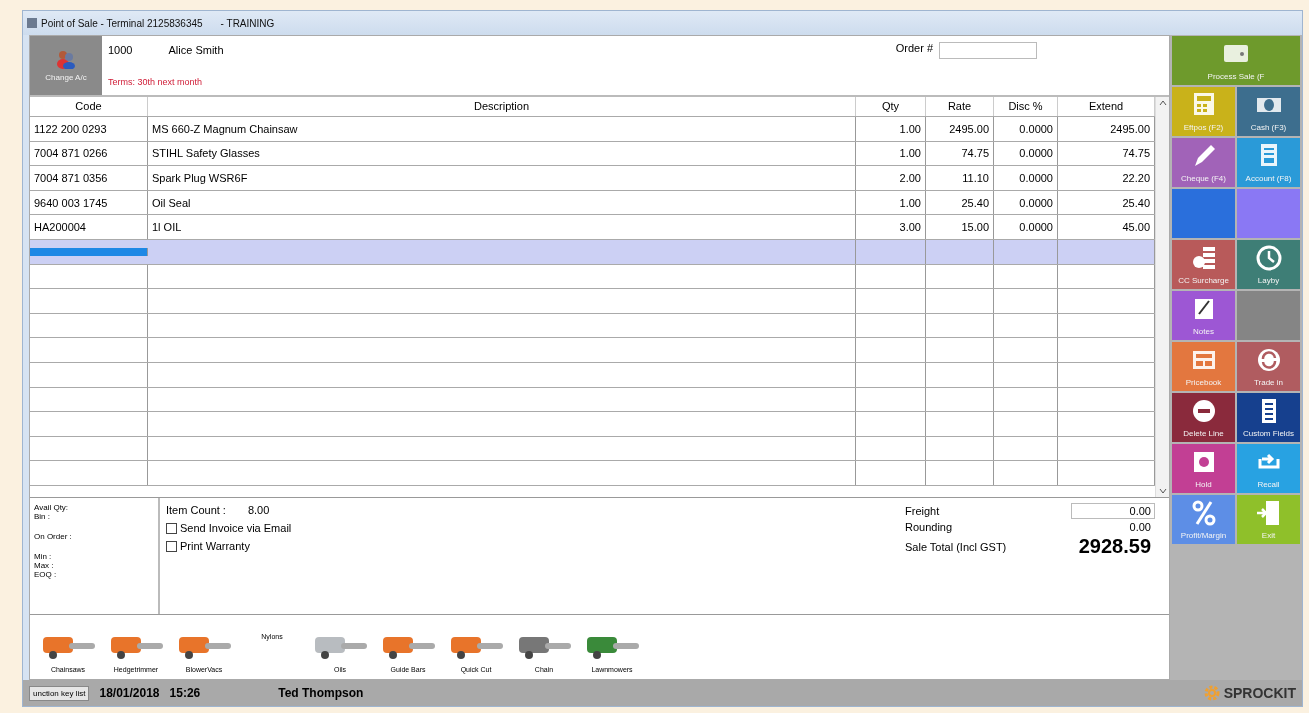 The height and width of the screenshot is (713, 1309). What do you see at coordinates (956, 546) in the screenshot?
I see `sale-total-label: Sale Total (Incl GST)` at bounding box center [956, 546].